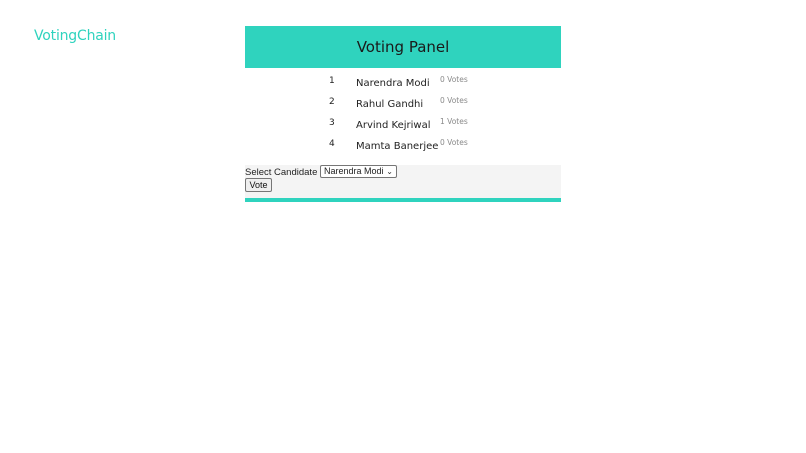 This screenshot has width=806, height=453. I want to click on candidate-number: 4, so click(332, 144).